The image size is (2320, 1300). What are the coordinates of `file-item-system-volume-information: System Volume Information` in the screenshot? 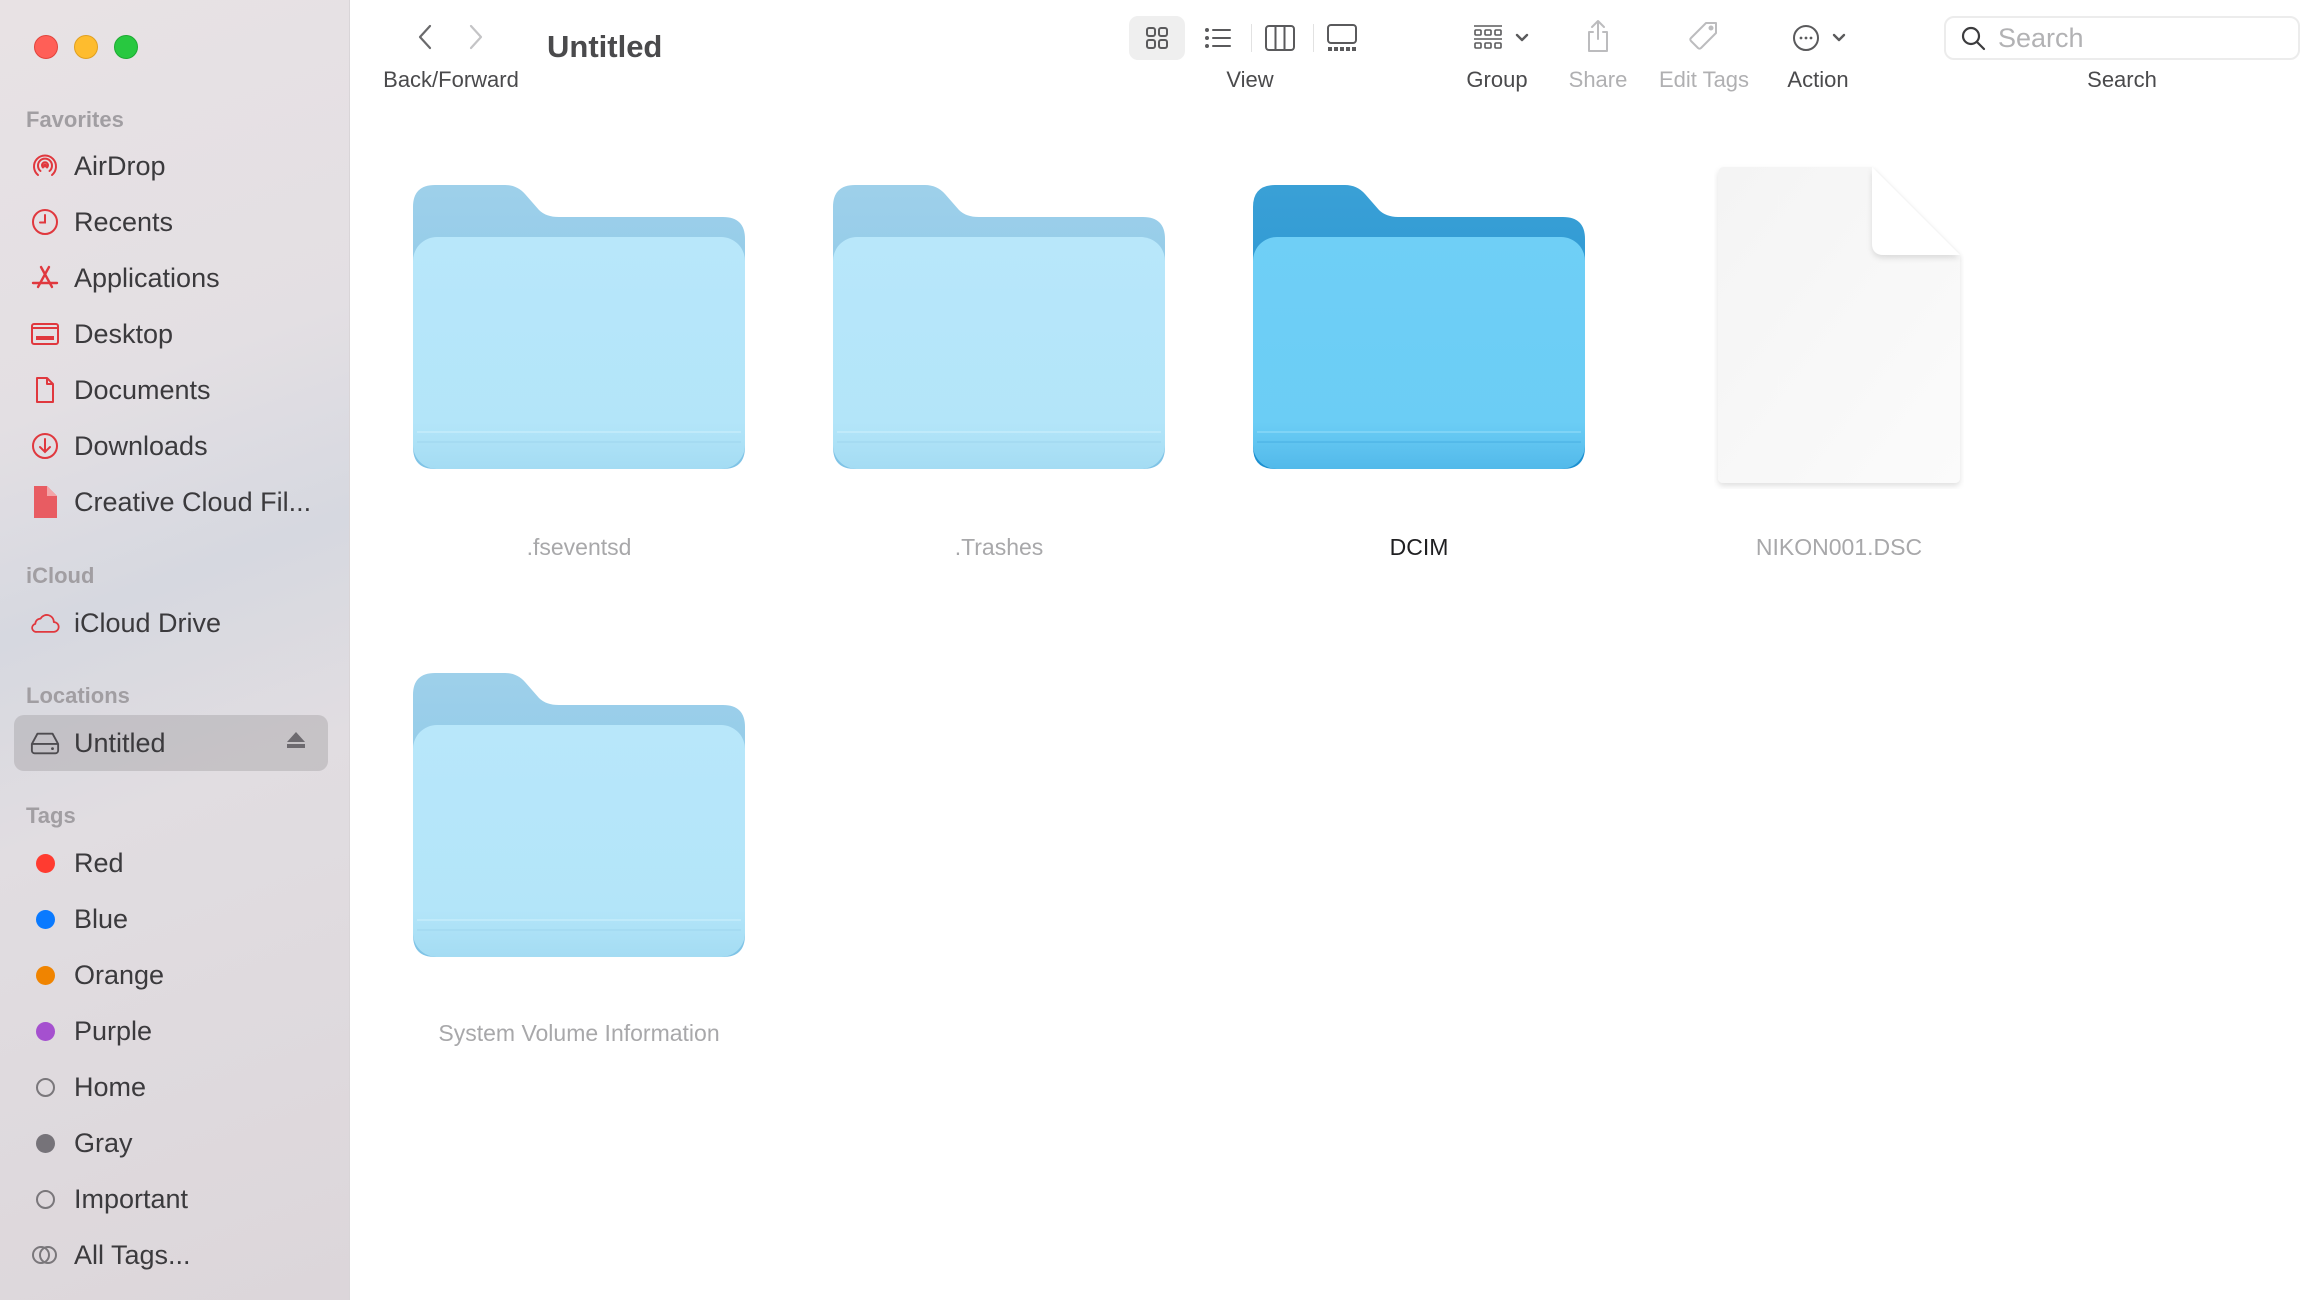 It's located at (579, 868).